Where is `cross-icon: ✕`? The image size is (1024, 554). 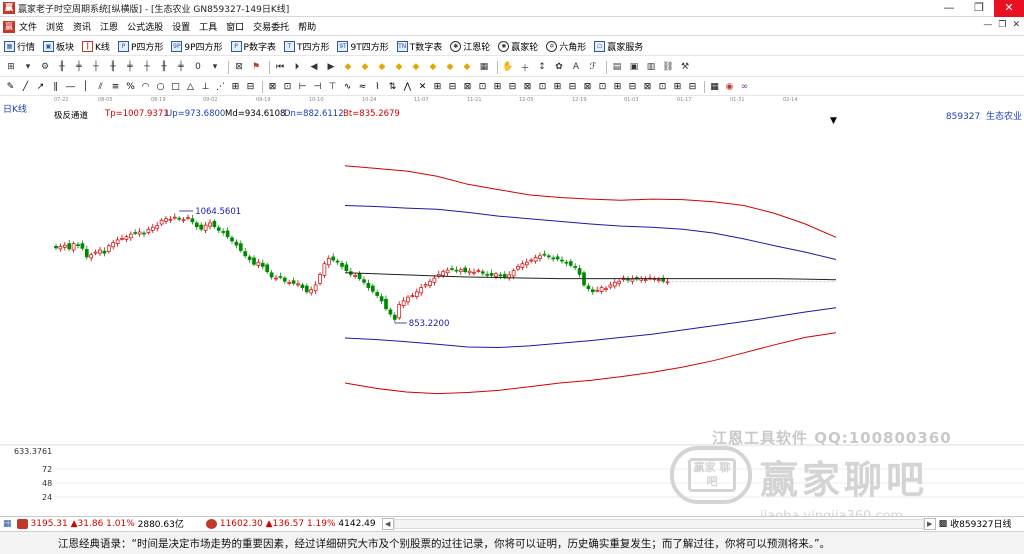
cross-icon: ✕ is located at coordinates (422, 87).